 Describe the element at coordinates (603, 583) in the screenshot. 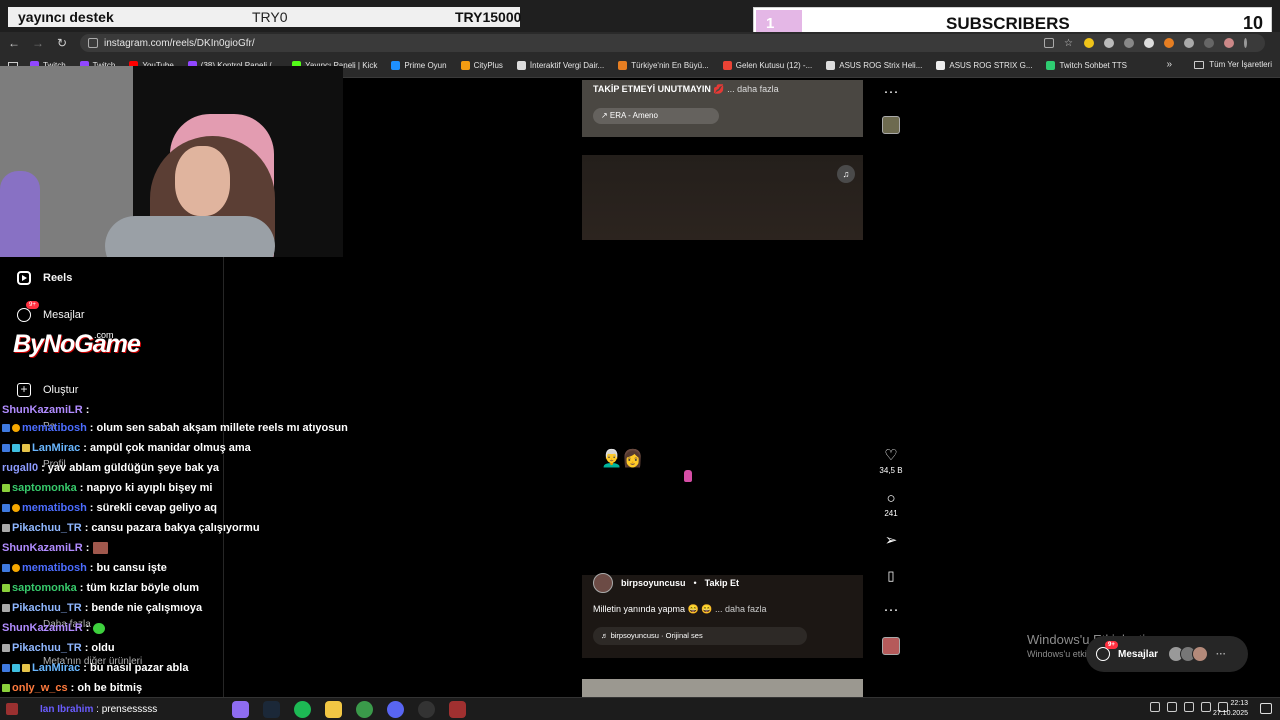

I see `author-avatar` at that location.